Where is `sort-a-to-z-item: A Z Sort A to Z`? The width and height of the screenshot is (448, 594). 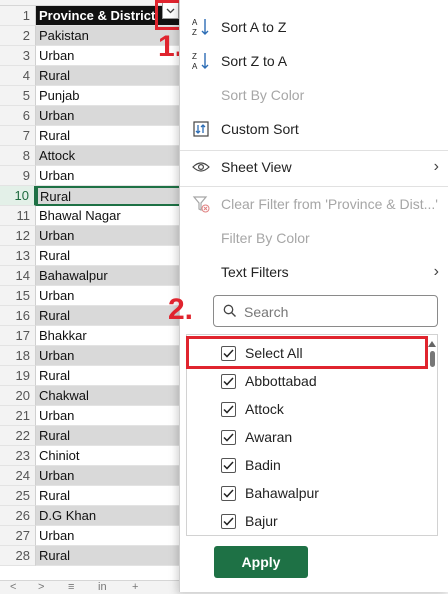 sort-a-to-z-item: A Z Sort A to Z is located at coordinates (314, 27).